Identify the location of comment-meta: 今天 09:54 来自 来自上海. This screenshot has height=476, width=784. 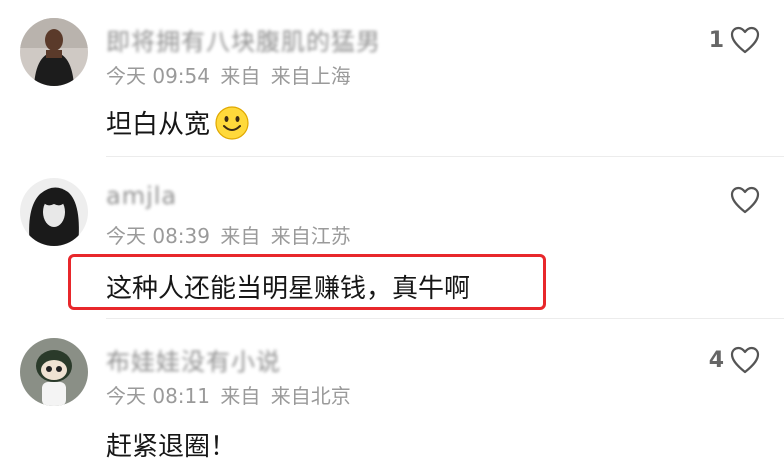
(230, 74).